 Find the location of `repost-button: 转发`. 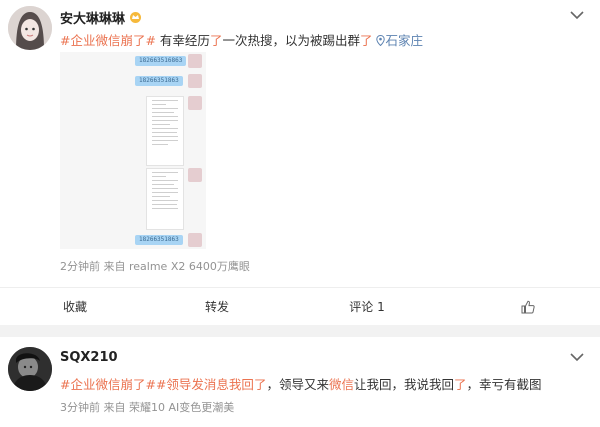

repost-button: 转发 is located at coordinates (217, 306).